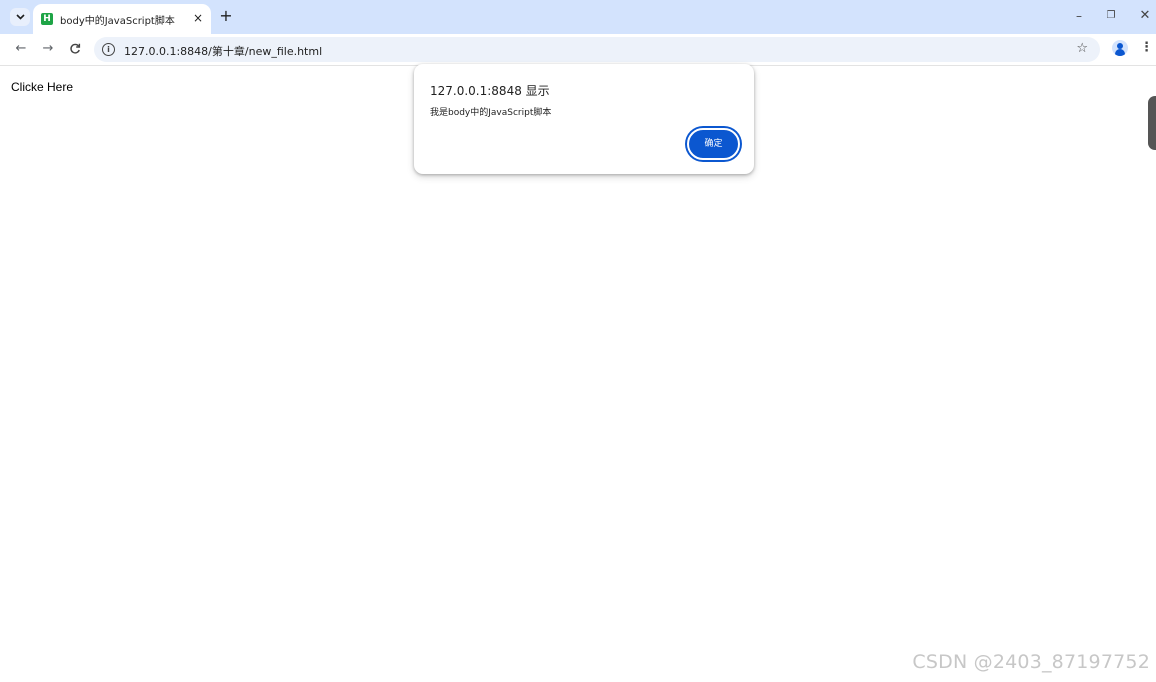  What do you see at coordinates (1031, 662) in the screenshot?
I see `csdn-watermark: CSDN @2403_87197752` at bounding box center [1031, 662].